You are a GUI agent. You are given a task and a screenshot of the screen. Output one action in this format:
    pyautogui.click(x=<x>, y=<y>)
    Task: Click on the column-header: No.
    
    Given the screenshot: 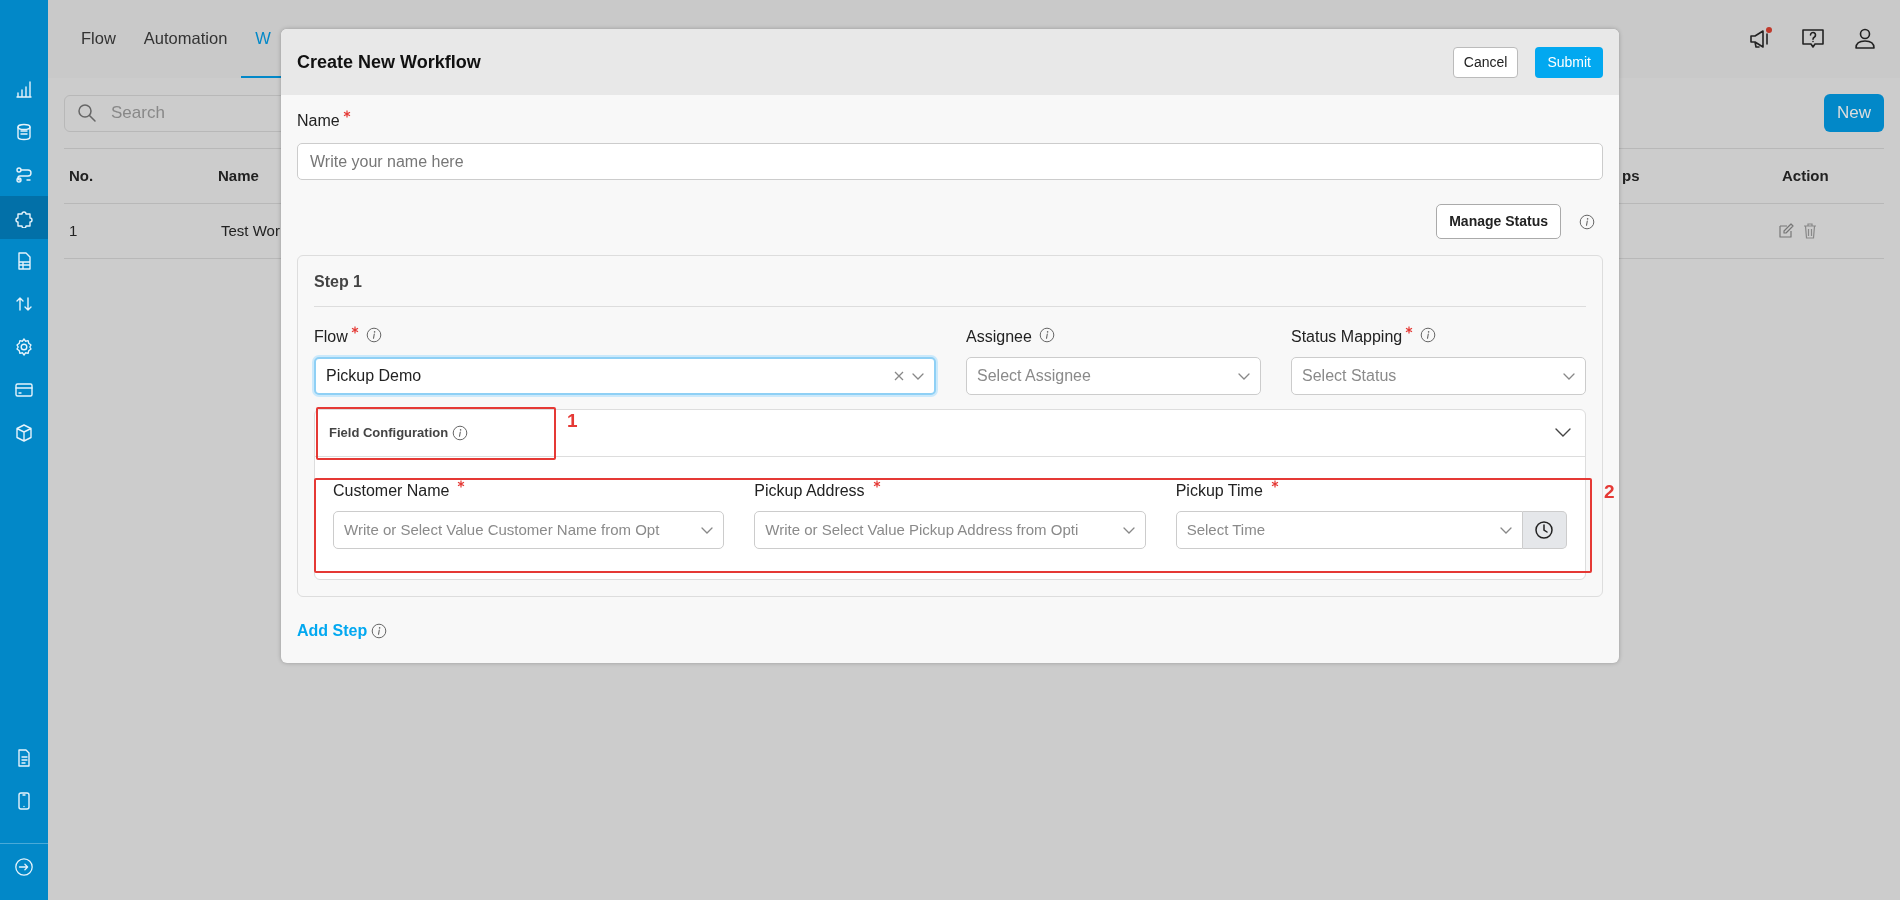 What is the action you would take?
    pyautogui.click(x=81, y=175)
    